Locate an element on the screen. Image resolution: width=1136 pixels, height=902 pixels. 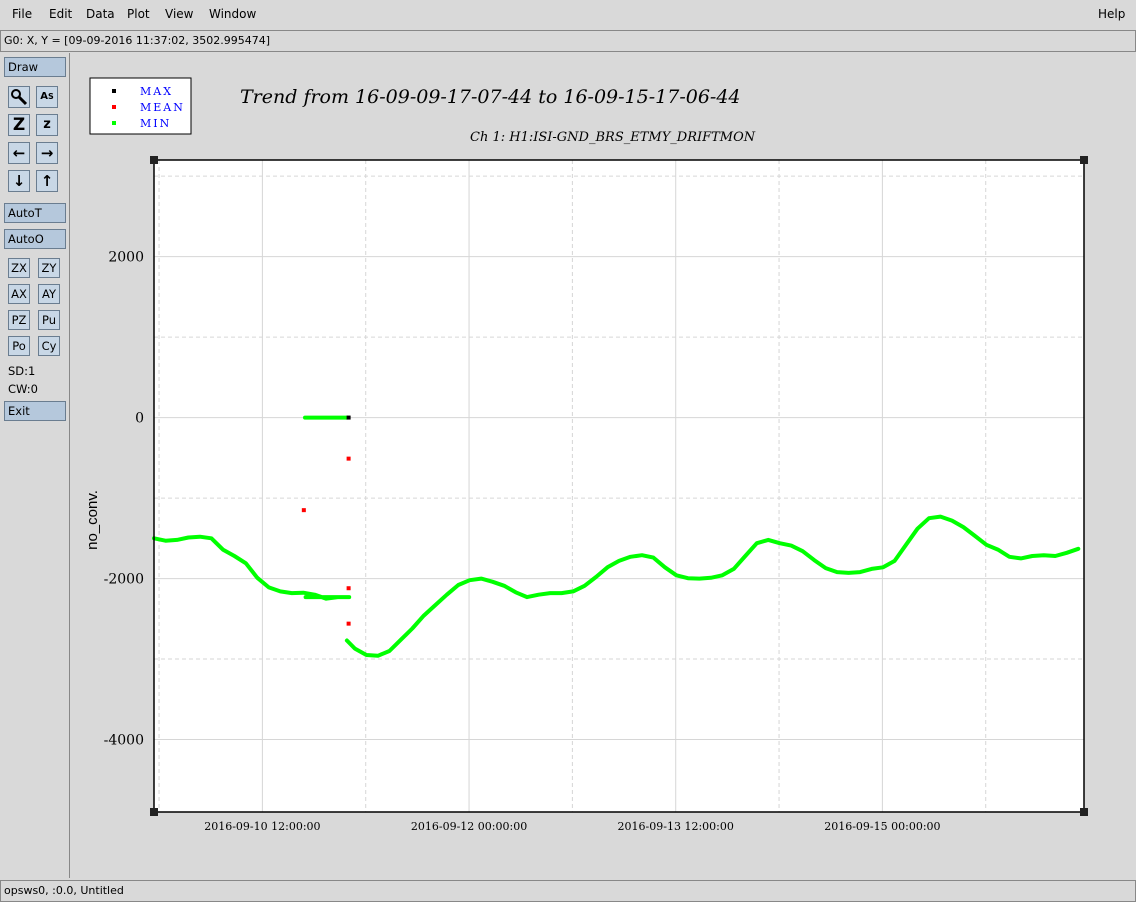
status-bar: opsws0, :0.0, Untitled is located at coordinates (568, 891).